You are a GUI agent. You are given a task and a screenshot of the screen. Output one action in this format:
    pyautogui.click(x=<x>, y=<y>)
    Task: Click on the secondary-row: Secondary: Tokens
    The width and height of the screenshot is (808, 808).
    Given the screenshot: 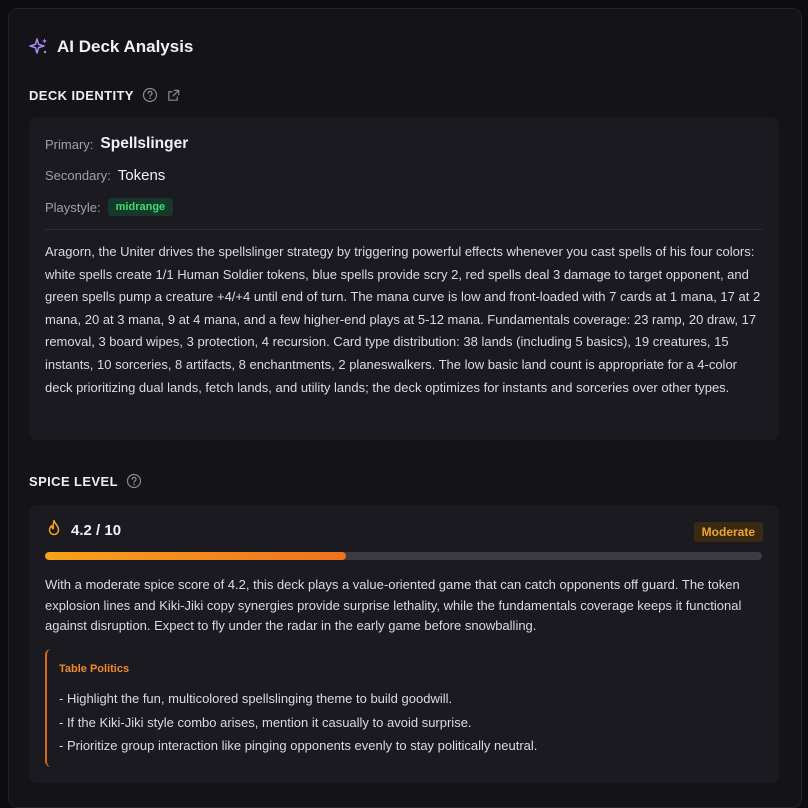 What is the action you would take?
    pyautogui.click(x=105, y=175)
    